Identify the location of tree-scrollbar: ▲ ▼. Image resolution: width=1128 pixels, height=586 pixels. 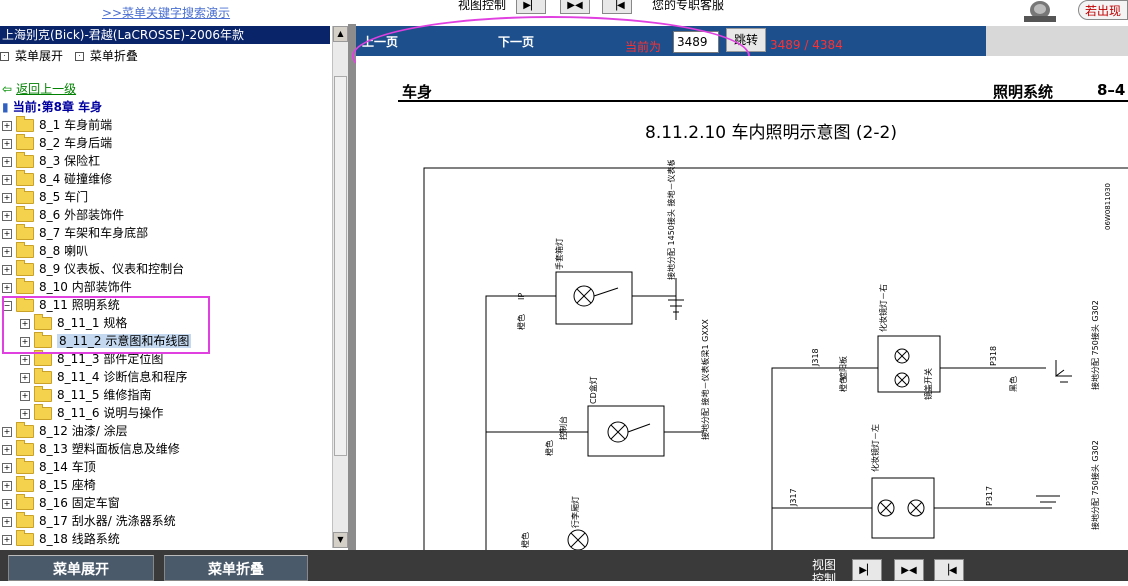
(340, 287).